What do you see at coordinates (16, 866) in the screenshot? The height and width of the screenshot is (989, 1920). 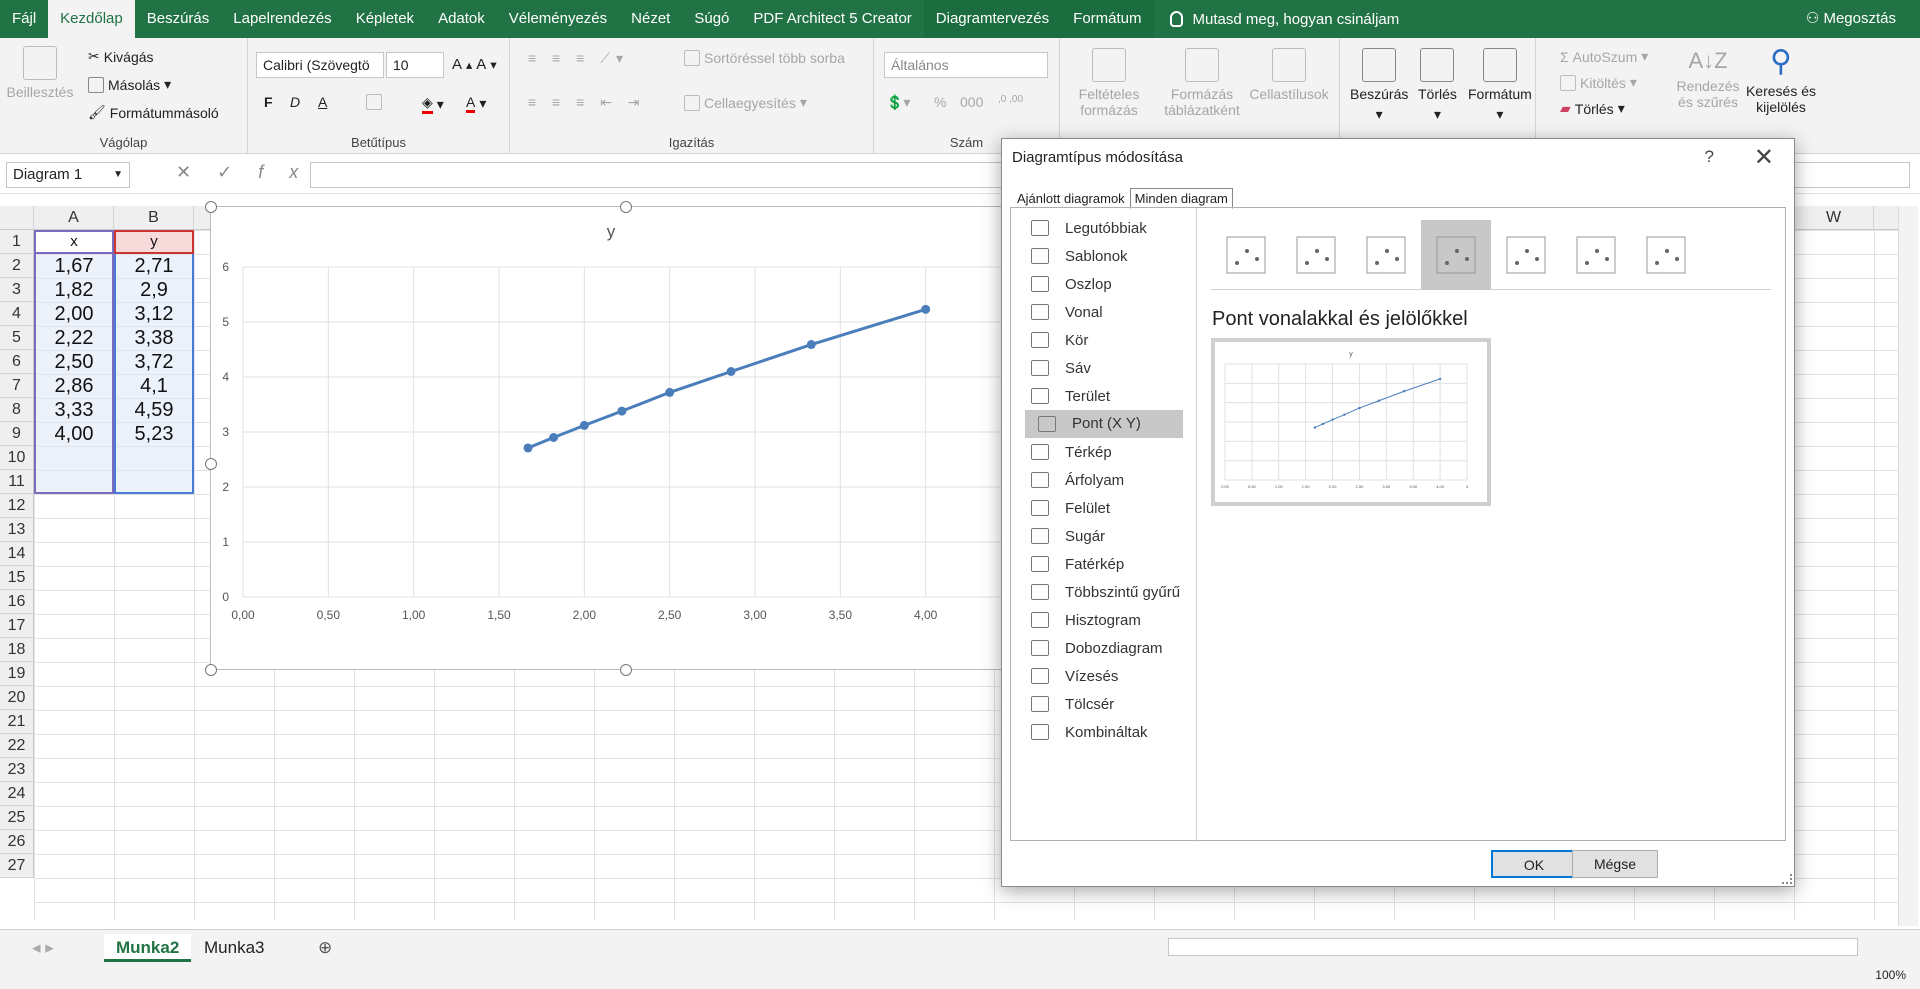 I see `row-header: 27` at bounding box center [16, 866].